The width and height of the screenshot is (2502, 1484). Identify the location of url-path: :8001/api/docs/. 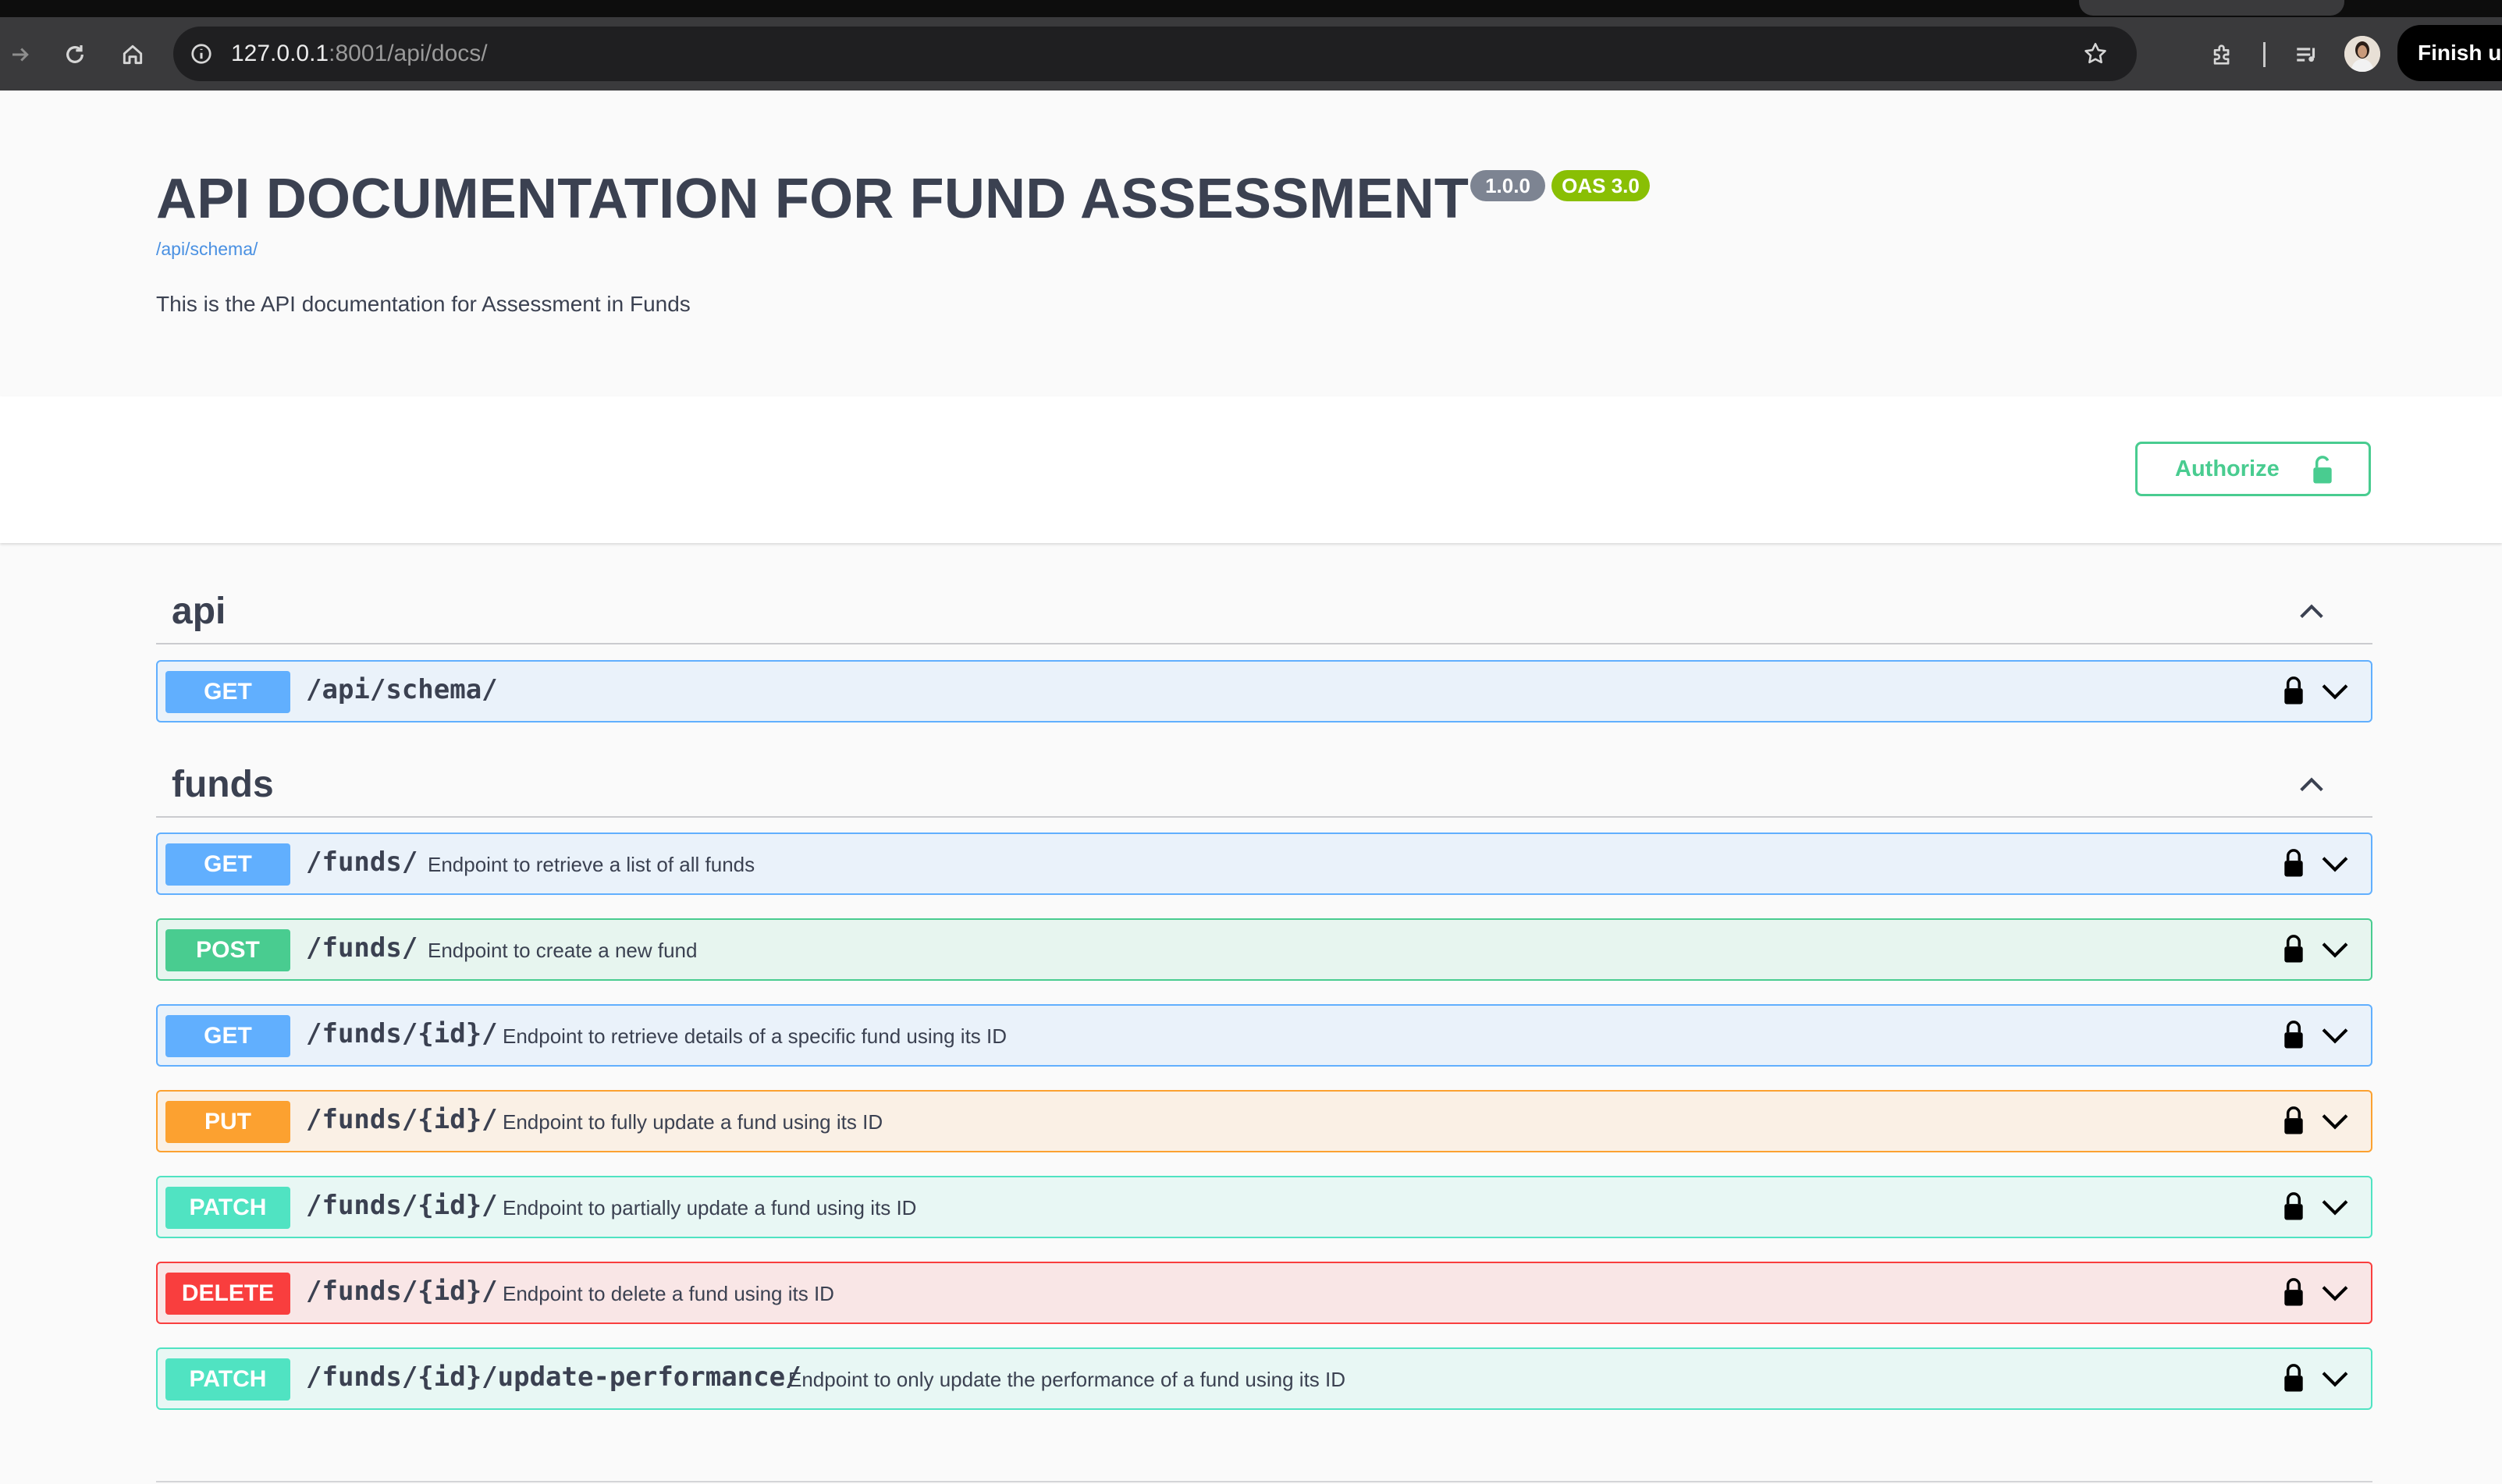
(408, 54).